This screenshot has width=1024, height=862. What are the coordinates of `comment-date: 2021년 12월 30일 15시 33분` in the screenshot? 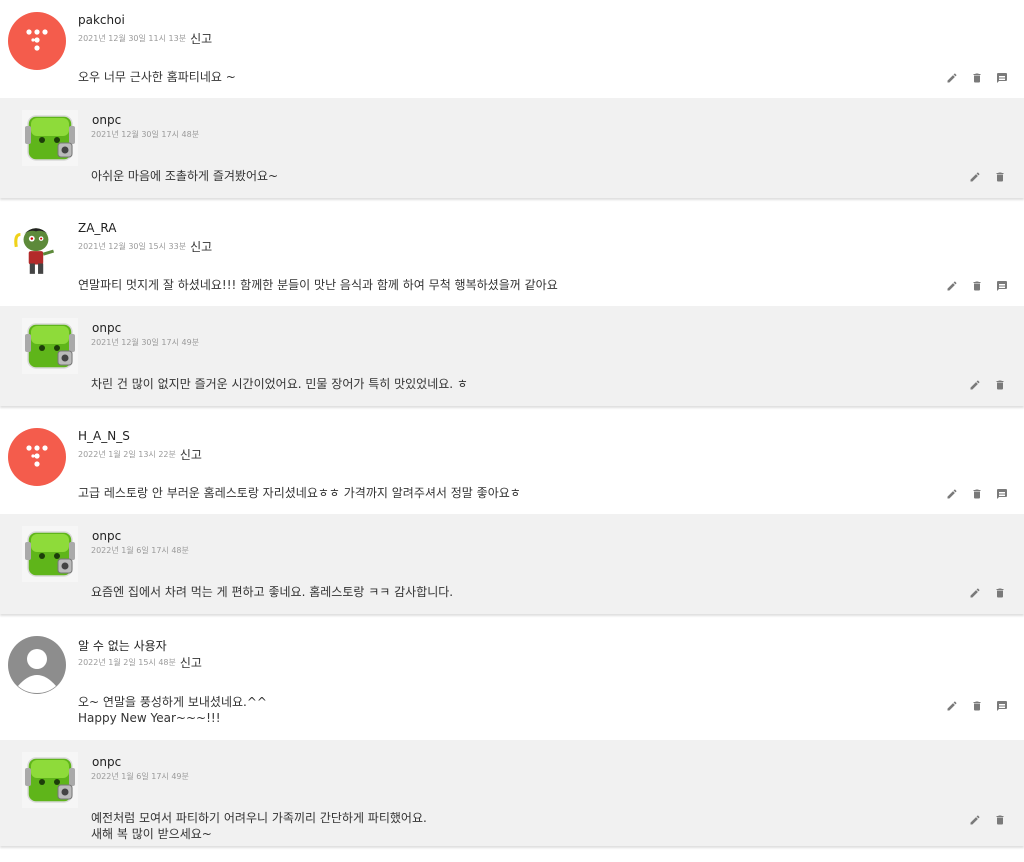 It's located at (132, 246).